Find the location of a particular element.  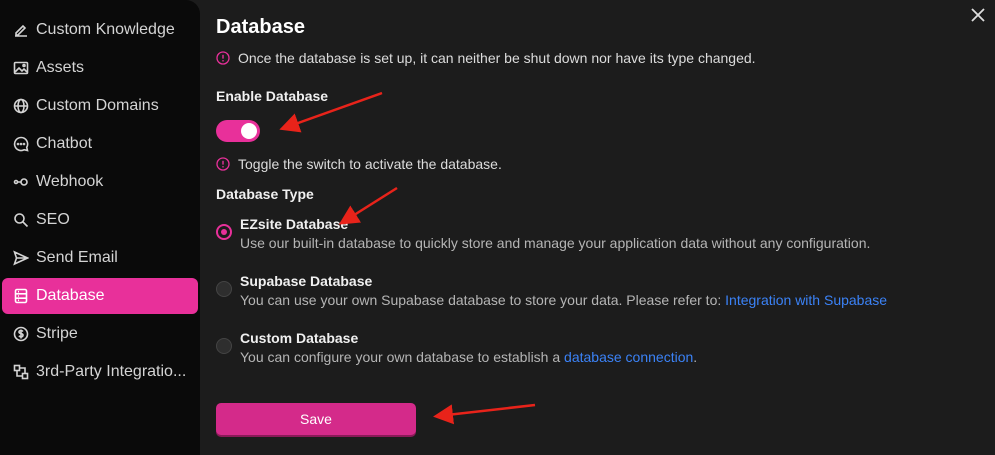

sidebar-item-webhook: Webhook is located at coordinates (100, 182).